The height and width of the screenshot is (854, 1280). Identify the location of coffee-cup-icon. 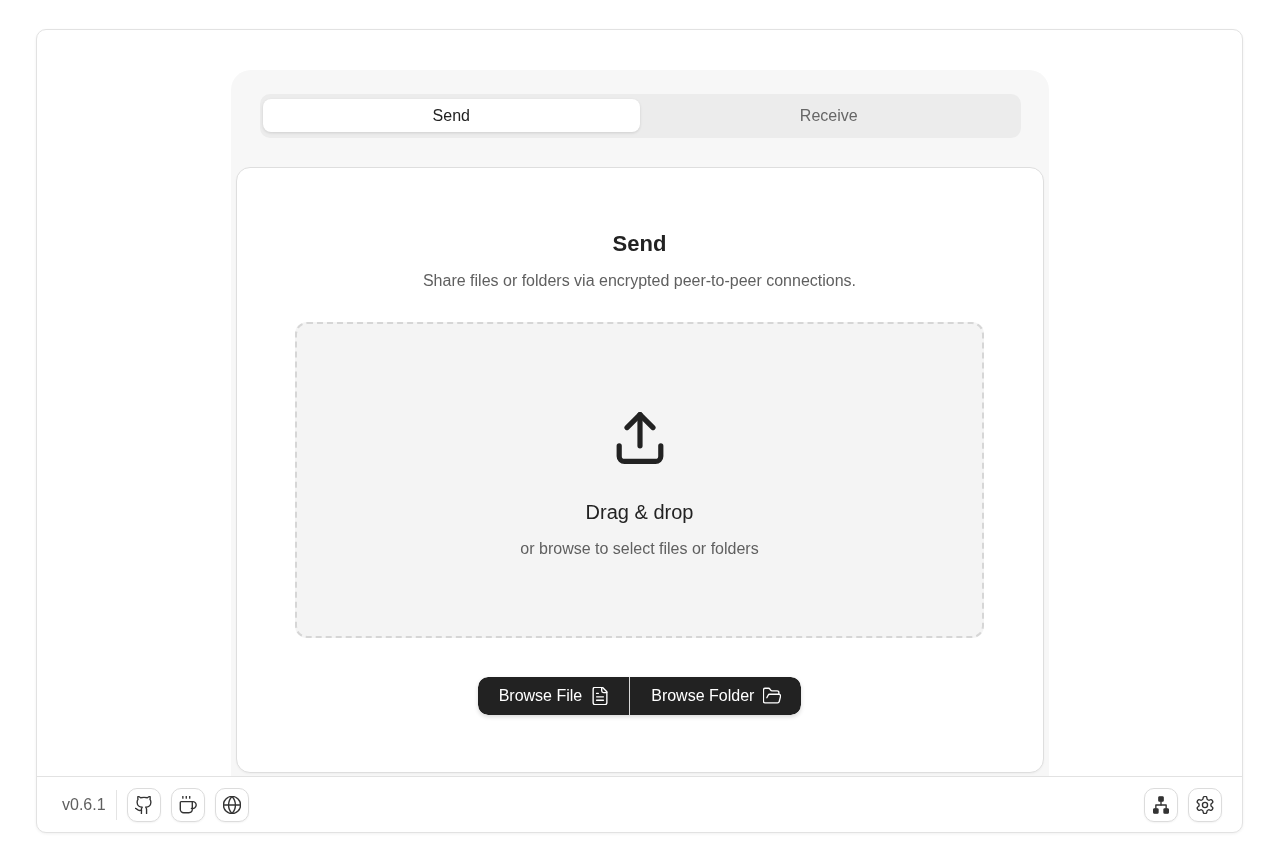
(187, 804).